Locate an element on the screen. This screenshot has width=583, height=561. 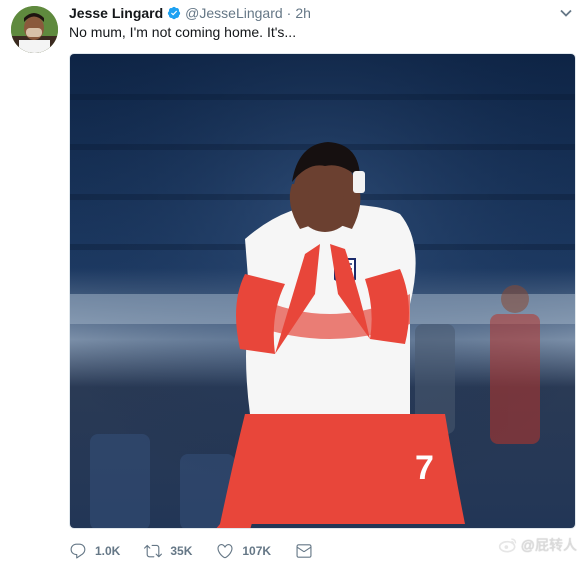
profile-photo-icon is located at coordinates (34, 29).